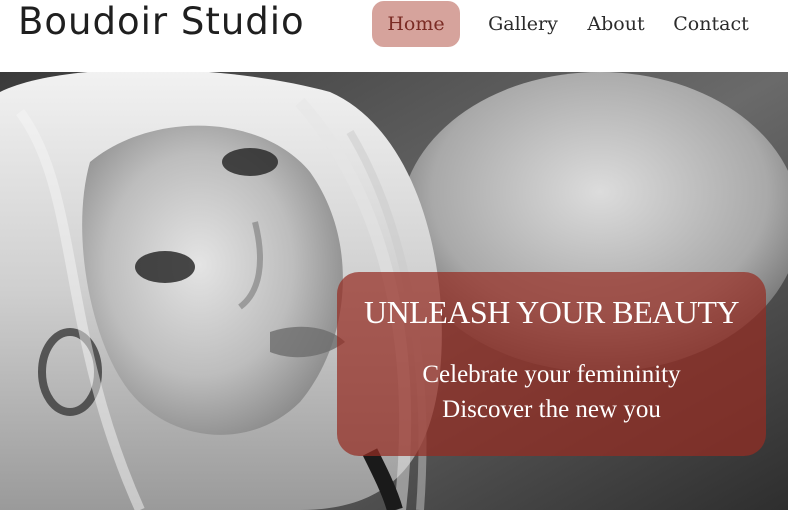 This screenshot has width=788, height=510. Describe the element at coordinates (416, 24) in the screenshot. I see `nav-home: Home` at that location.